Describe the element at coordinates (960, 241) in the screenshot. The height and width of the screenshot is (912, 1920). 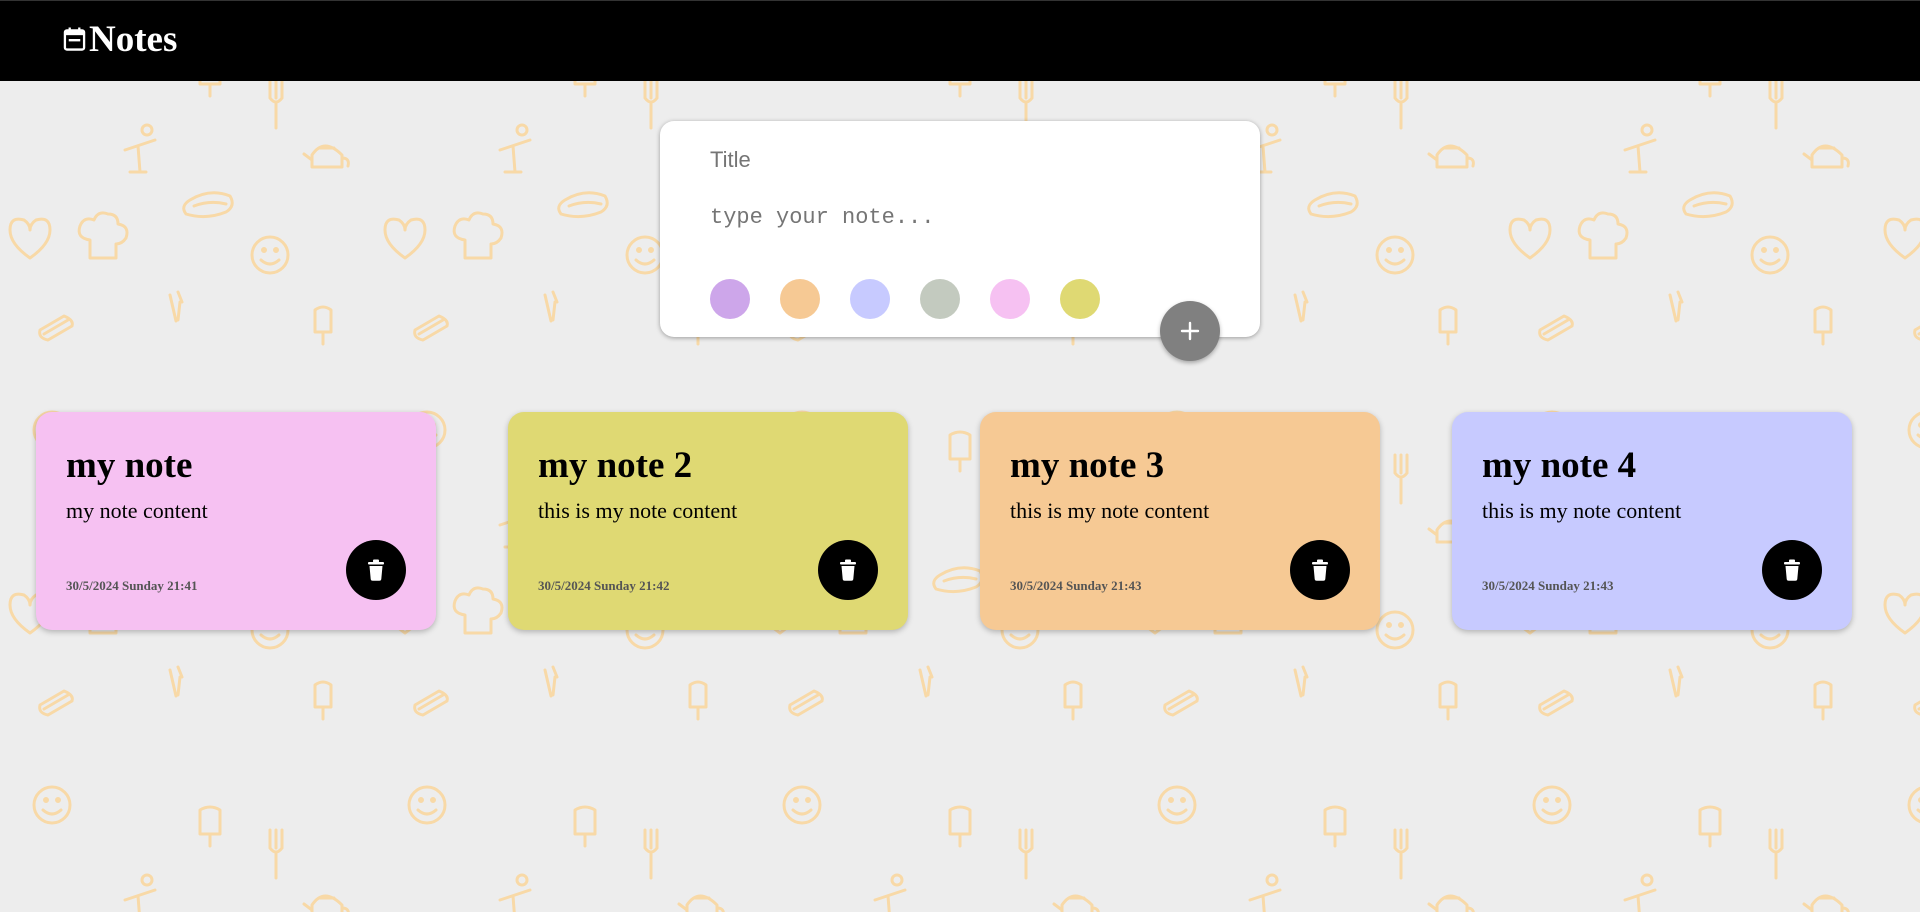
I see `note-composer` at that location.